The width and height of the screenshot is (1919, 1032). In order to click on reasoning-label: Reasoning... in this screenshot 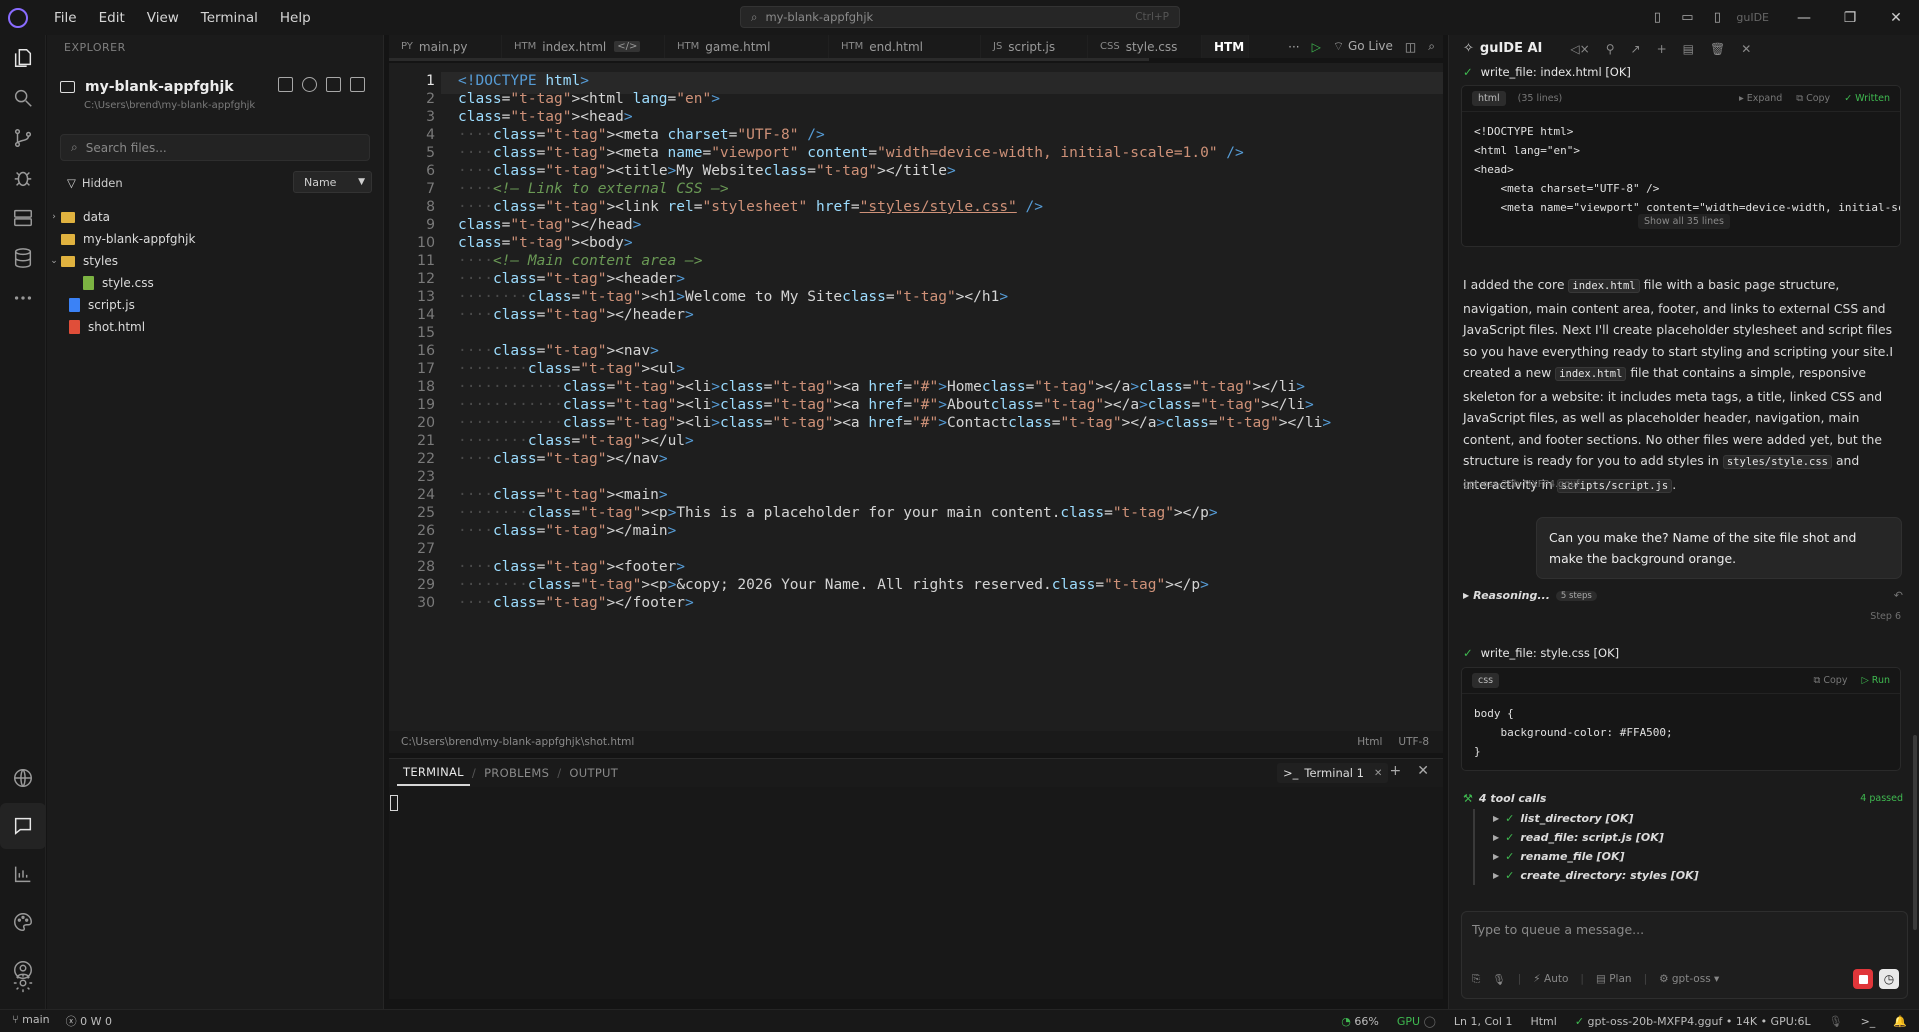, I will do `click(1511, 595)`.